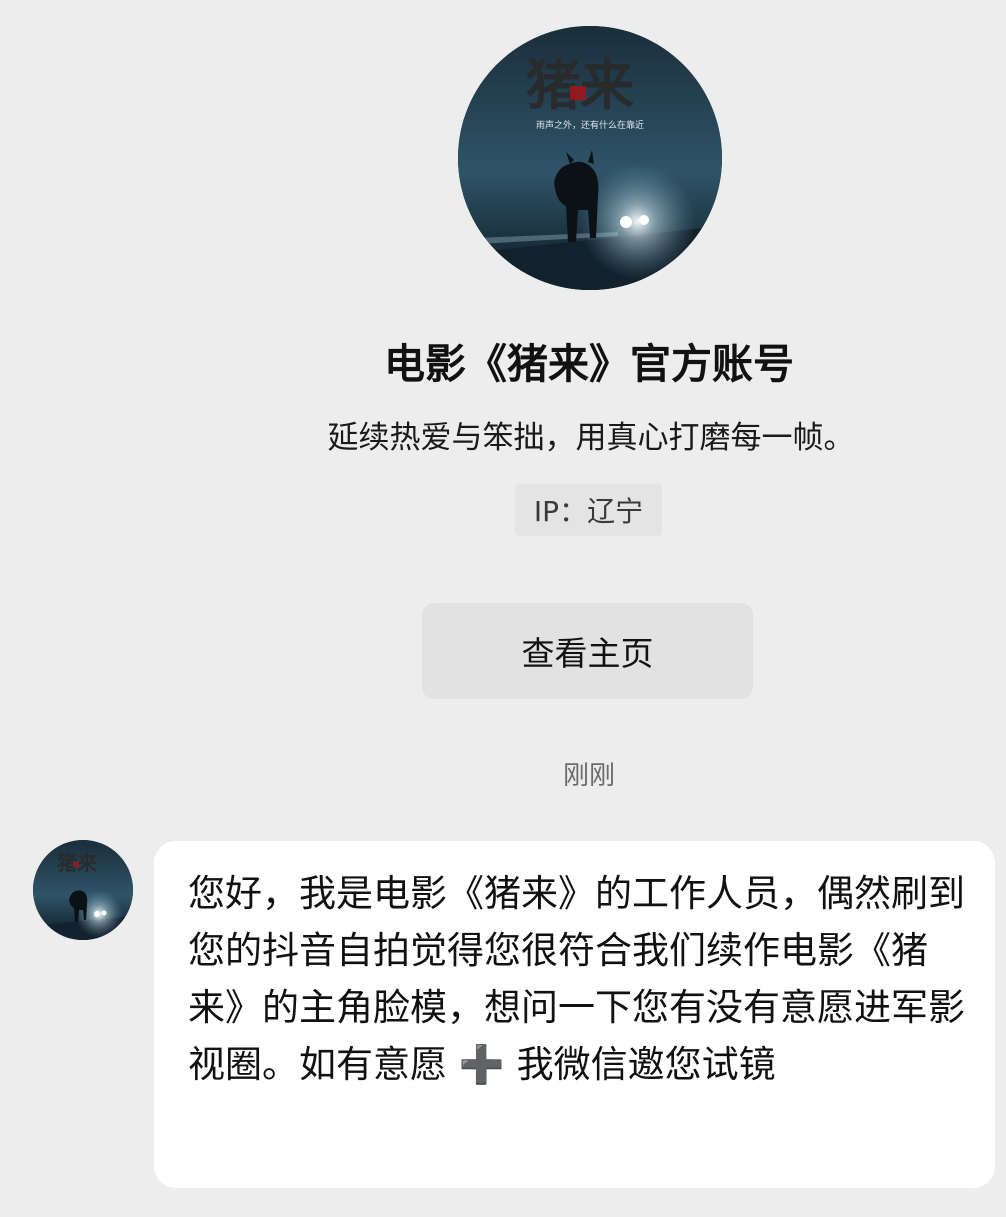  What do you see at coordinates (589, 364) in the screenshot?
I see `account-name: 电影《猪来》官方账号` at bounding box center [589, 364].